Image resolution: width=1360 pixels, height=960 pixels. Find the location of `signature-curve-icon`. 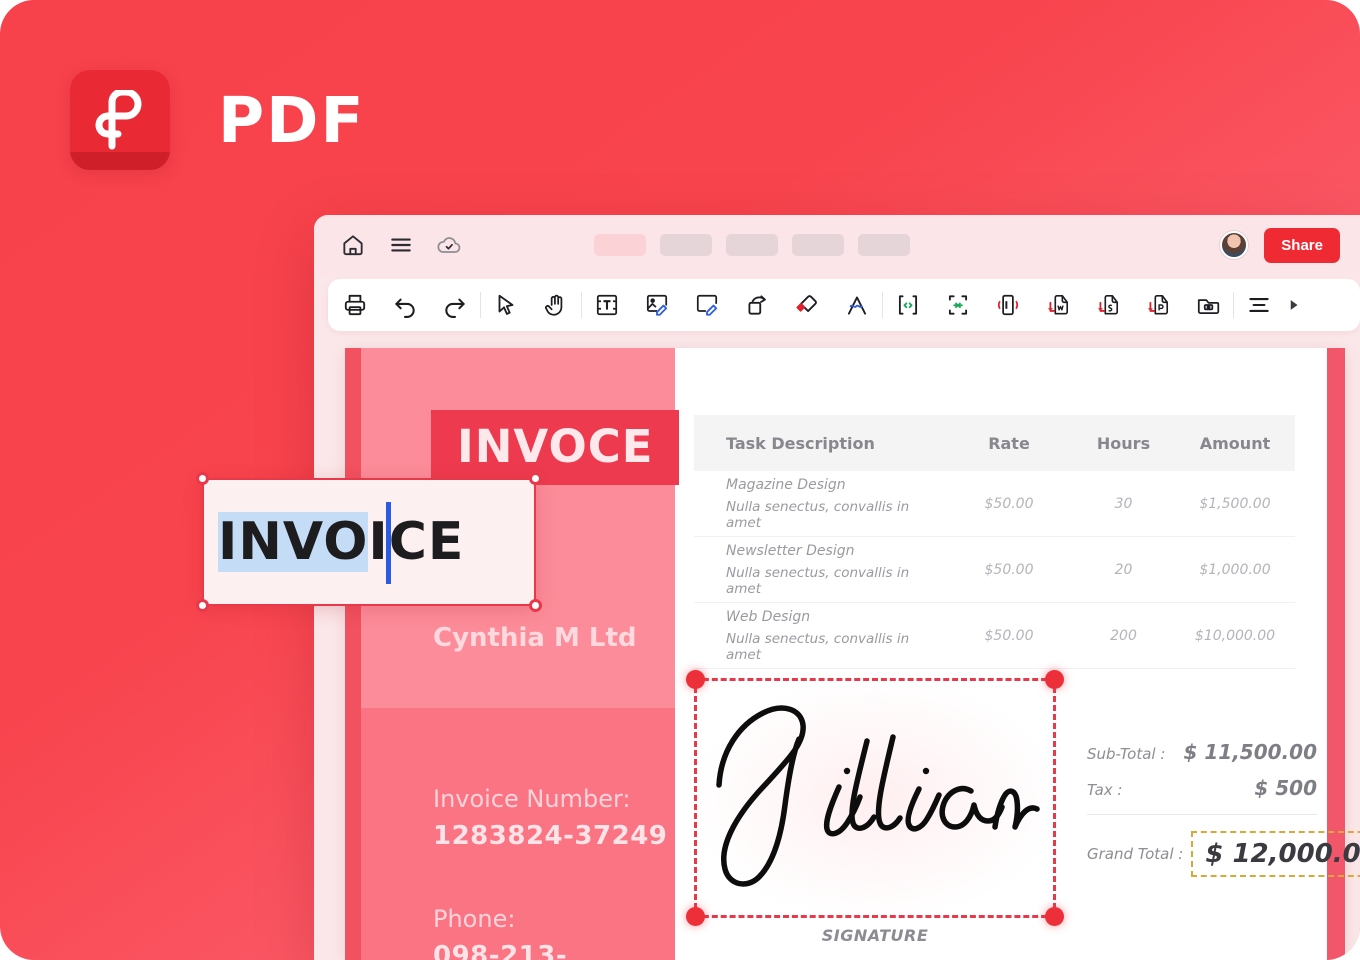

signature-curve-icon is located at coordinates (857, 305).